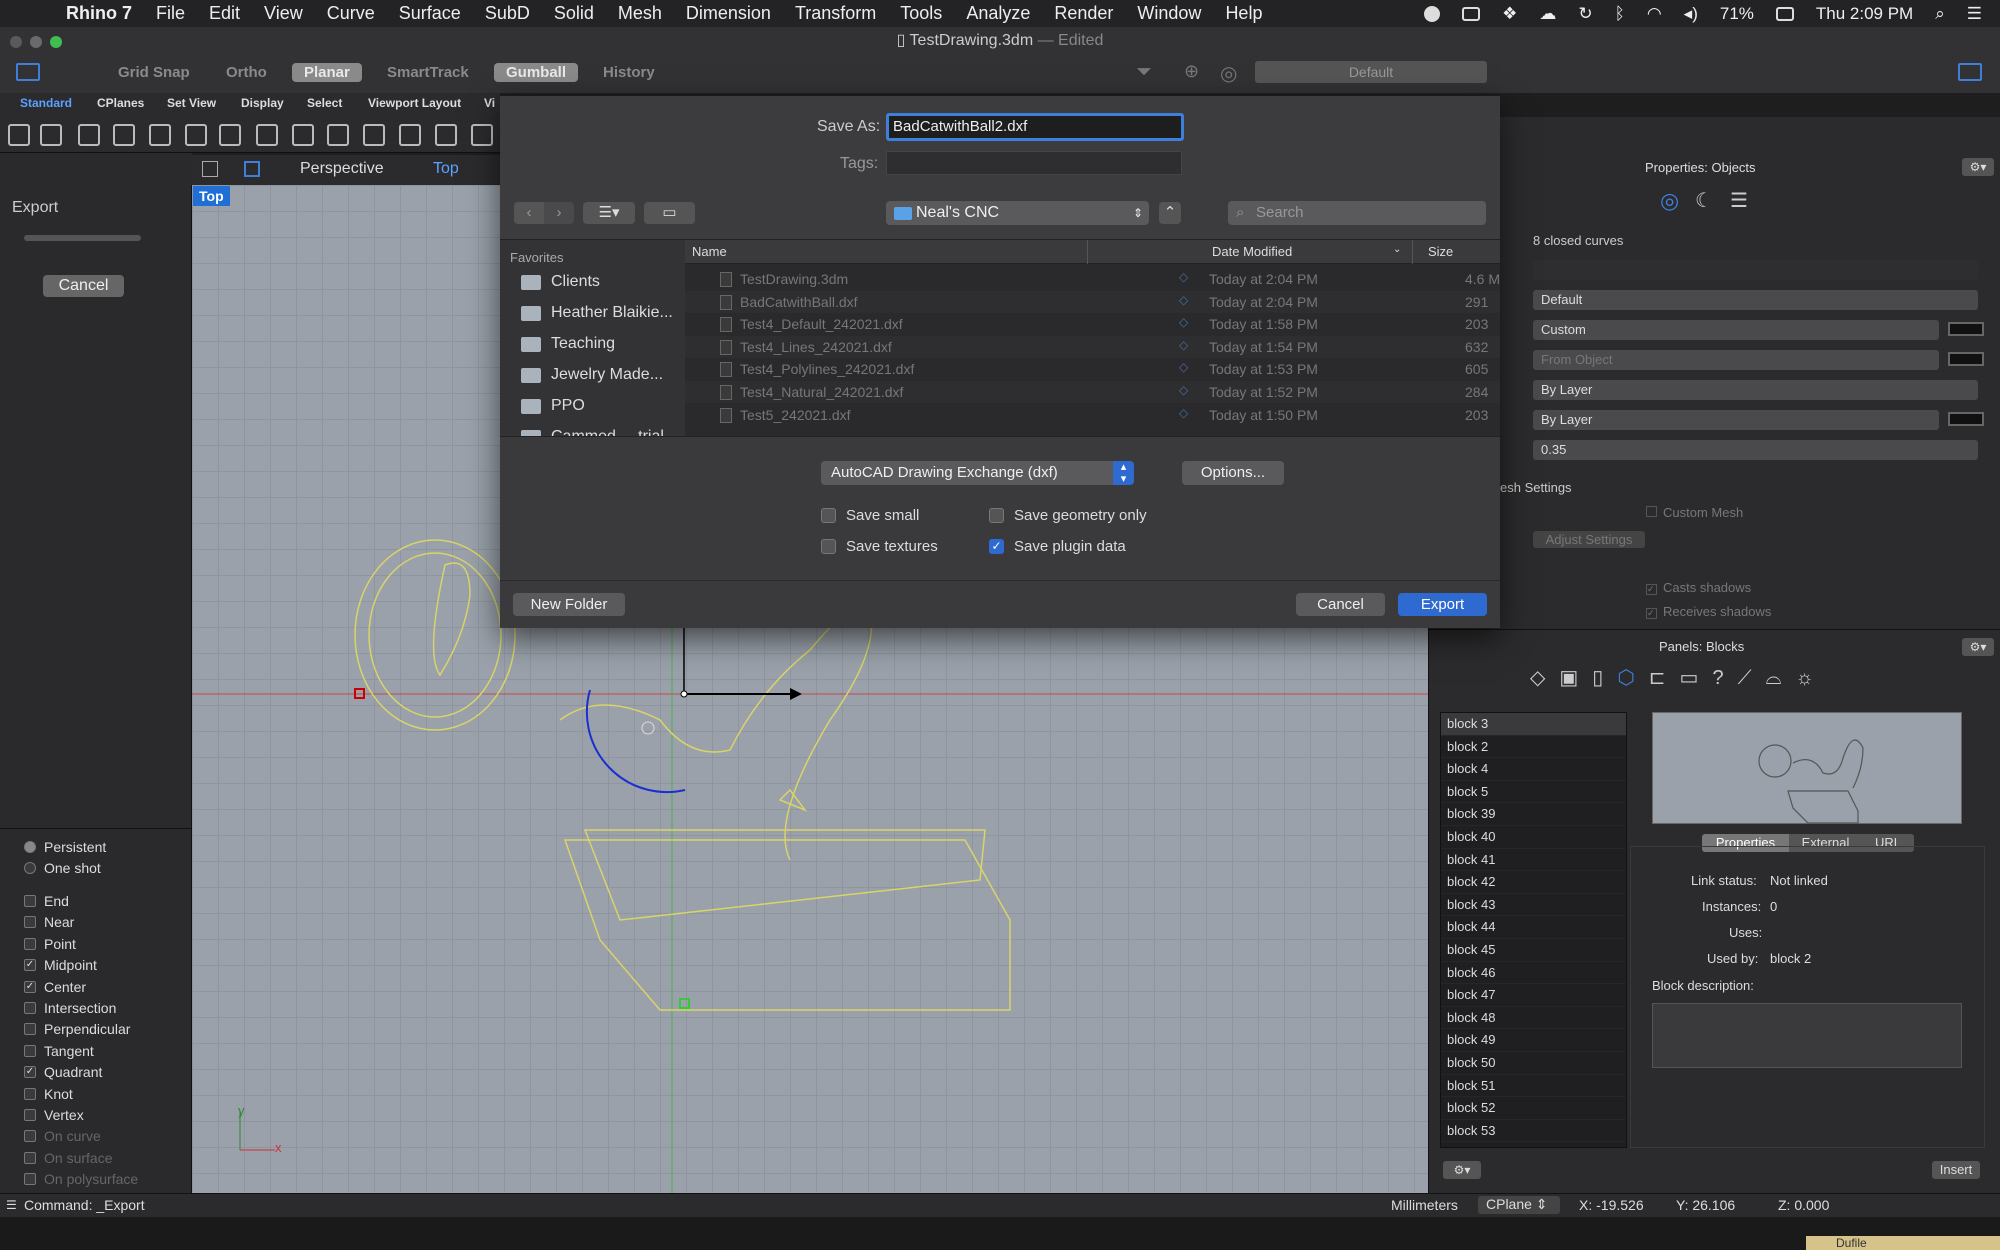  What do you see at coordinates (1533, 1063) in the screenshot?
I see `block-list-item: block 50` at bounding box center [1533, 1063].